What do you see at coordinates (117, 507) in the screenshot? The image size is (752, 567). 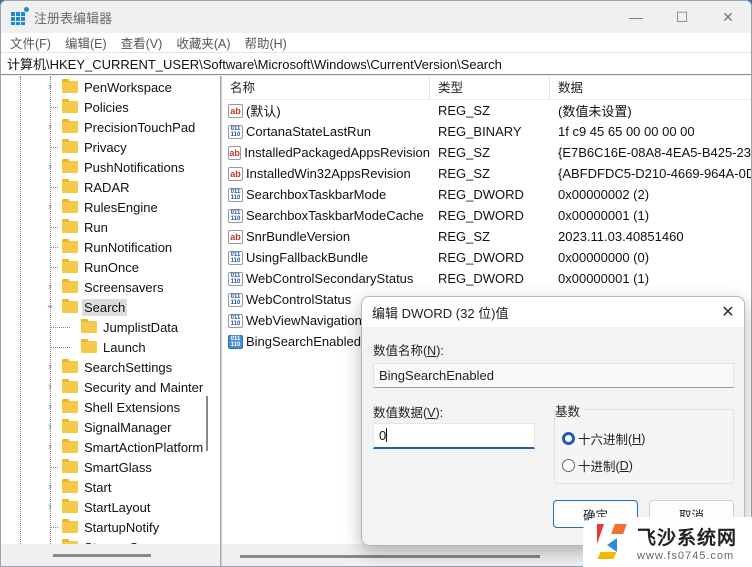 I see `tree-item-label: StartLayout` at bounding box center [117, 507].